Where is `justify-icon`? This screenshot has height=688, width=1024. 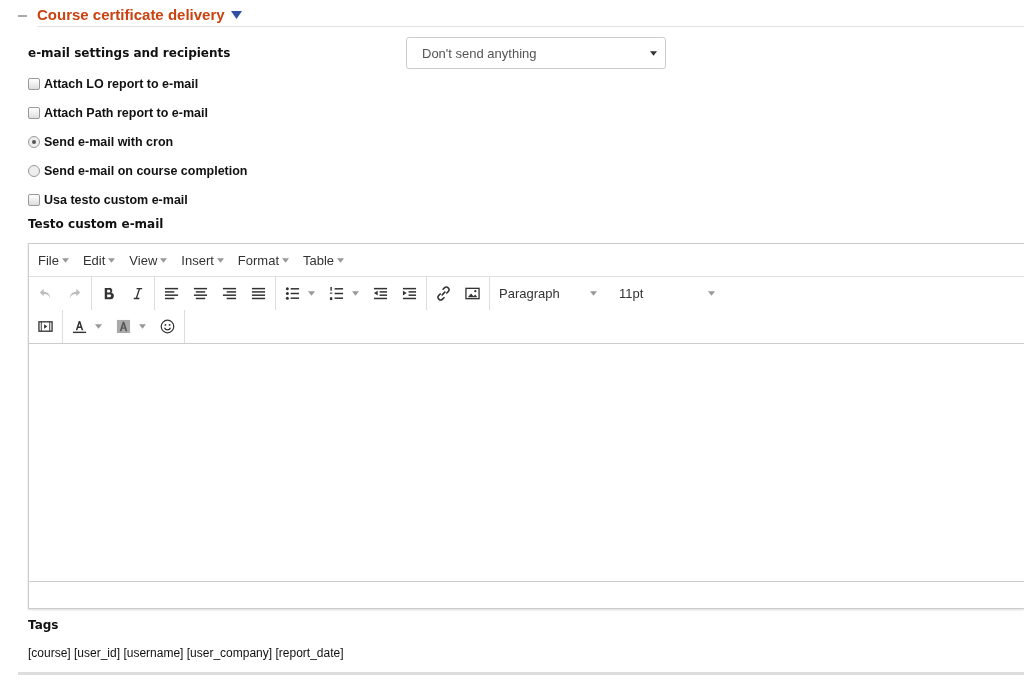
justify-icon is located at coordinates (258, 293).